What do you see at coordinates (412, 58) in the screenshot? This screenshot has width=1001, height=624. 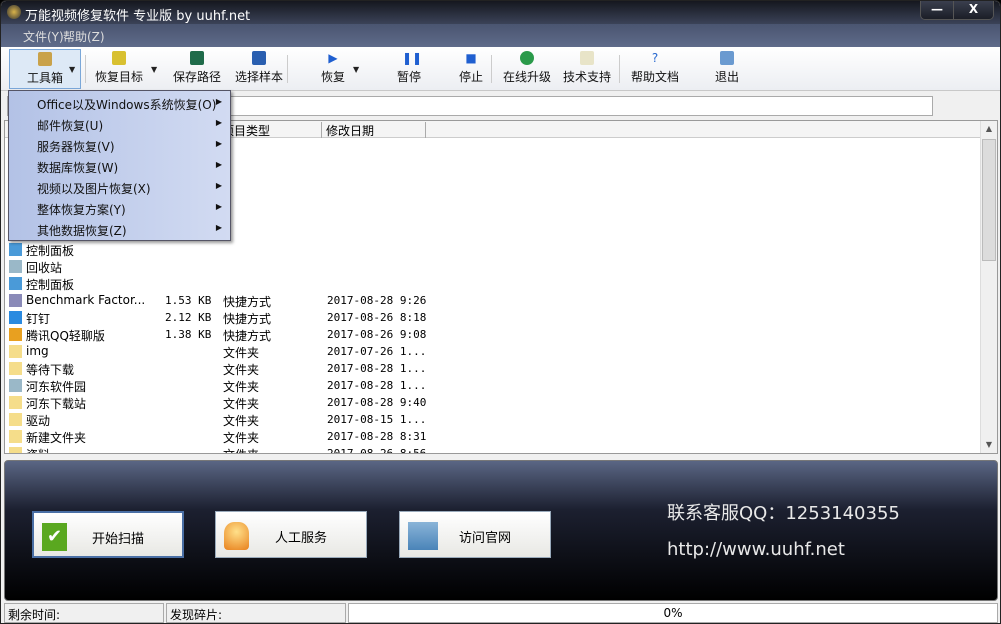 I see `pause-icon: ❚❚` at bounding box center [412, 58].